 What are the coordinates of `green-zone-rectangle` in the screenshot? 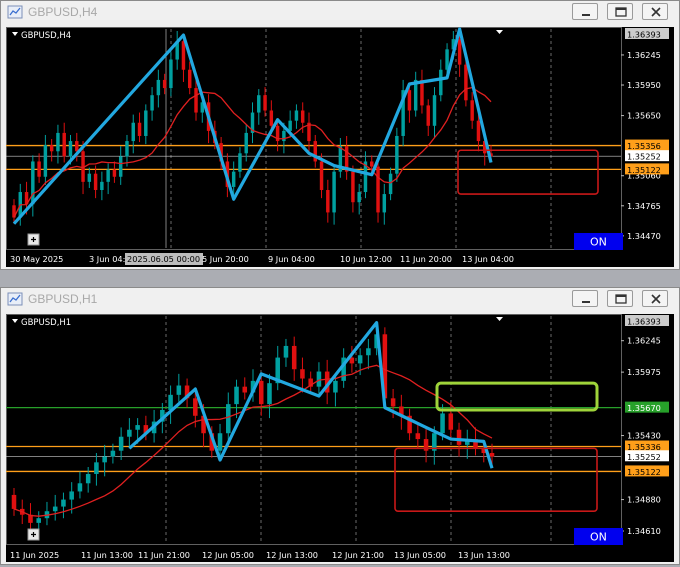 It's located at (517, 396).